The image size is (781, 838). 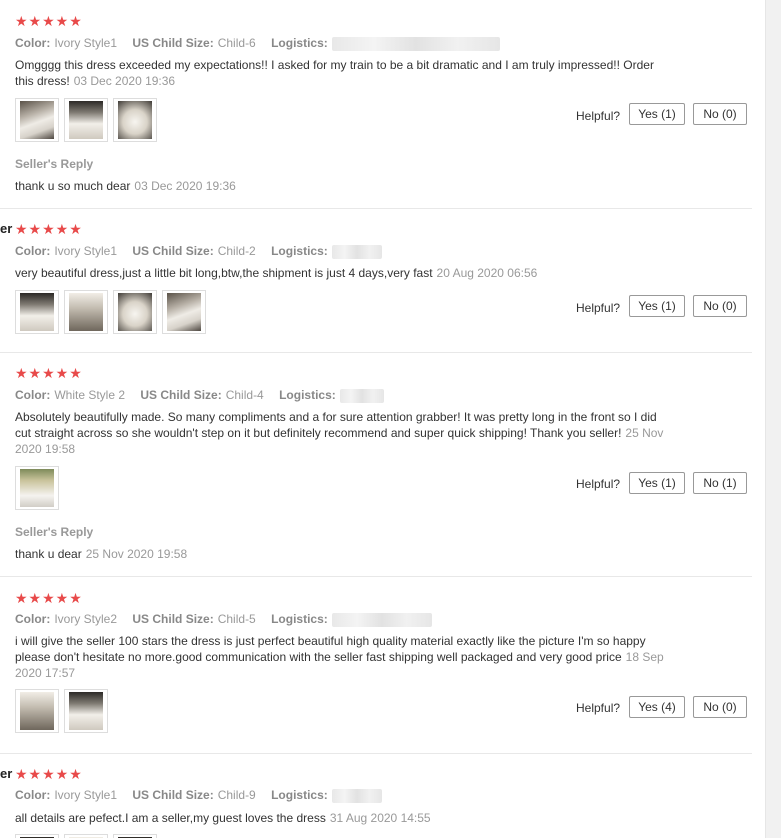 I want to click on seller-reply-text: thank u dear, so click(x=48, y=554).